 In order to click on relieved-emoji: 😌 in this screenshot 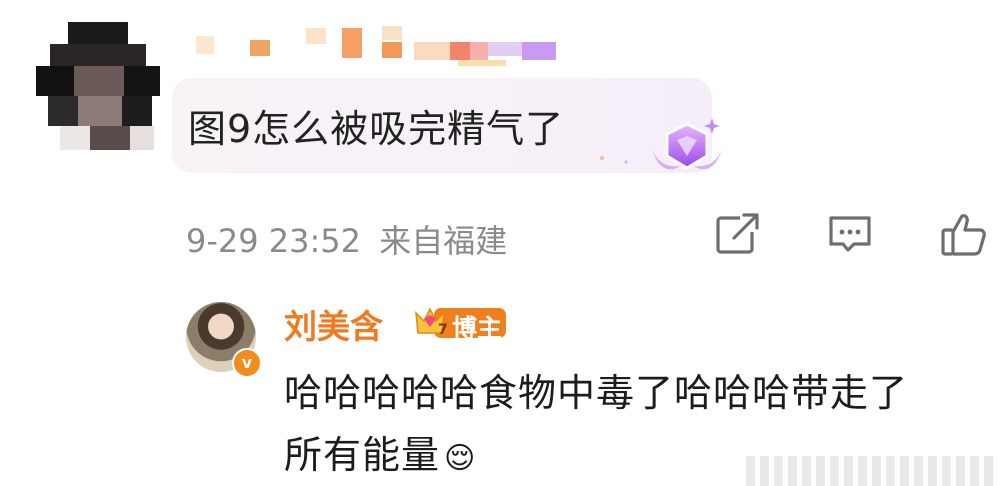, I will do `click(460, 458)`.